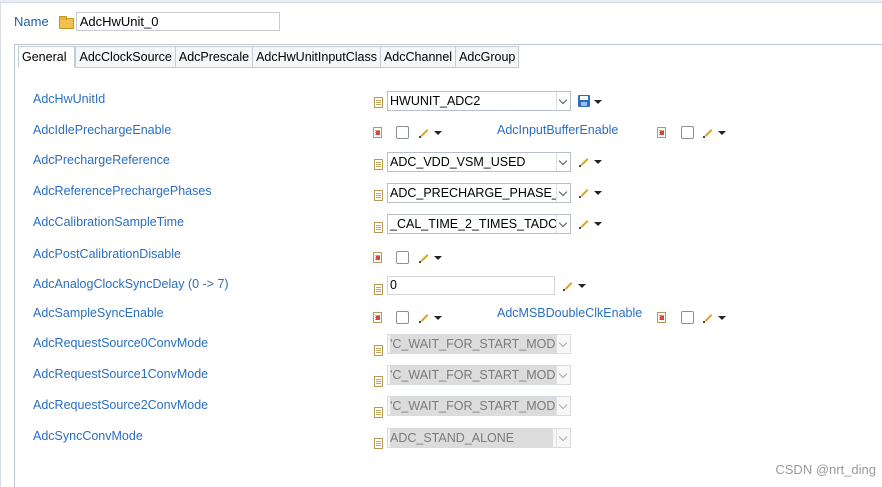 The width and height of the screenshot is (882, 487). Describe the element at coordinates (570, 313) in the screenshot. I see `msb-double-clk-enable-label: AdcMSBDoubleClkEnable` at that location.